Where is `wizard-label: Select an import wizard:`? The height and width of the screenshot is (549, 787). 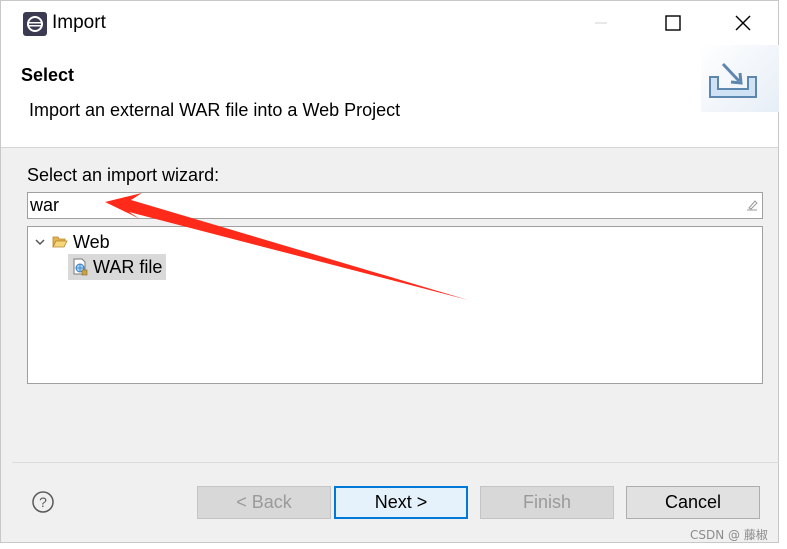 wizard-label: Select an import wizard: is located at coordinates (123, 175).